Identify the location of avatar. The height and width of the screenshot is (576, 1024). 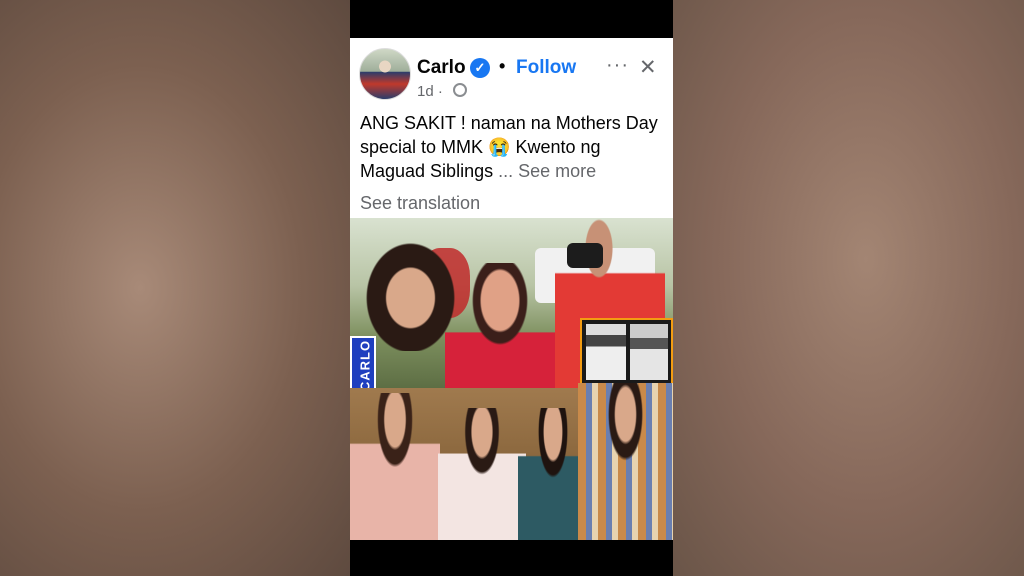
(385, 74).